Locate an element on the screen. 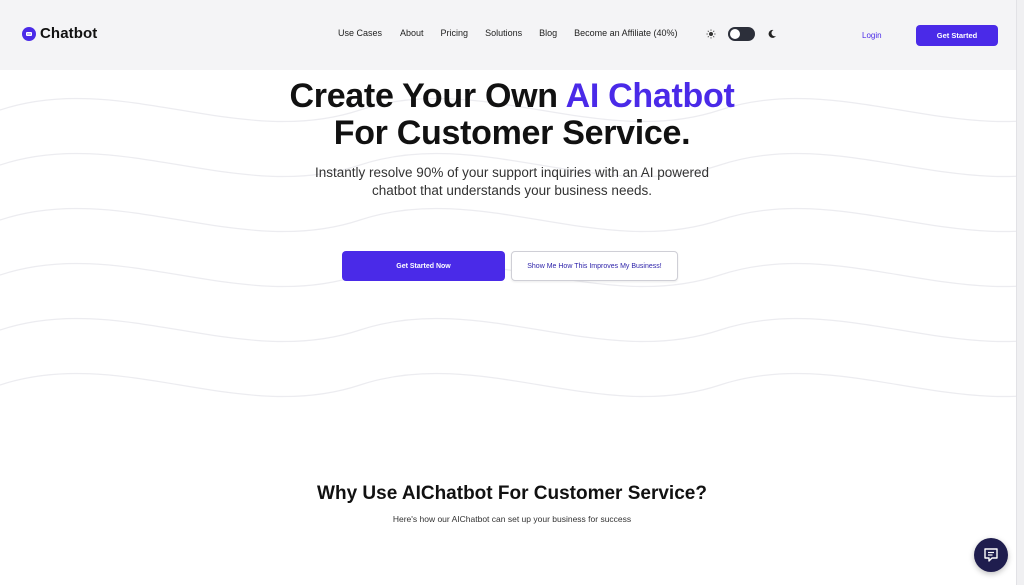 This screenshot has width=1024, height=585. login-link: Login is located at coordinates (872, 35).